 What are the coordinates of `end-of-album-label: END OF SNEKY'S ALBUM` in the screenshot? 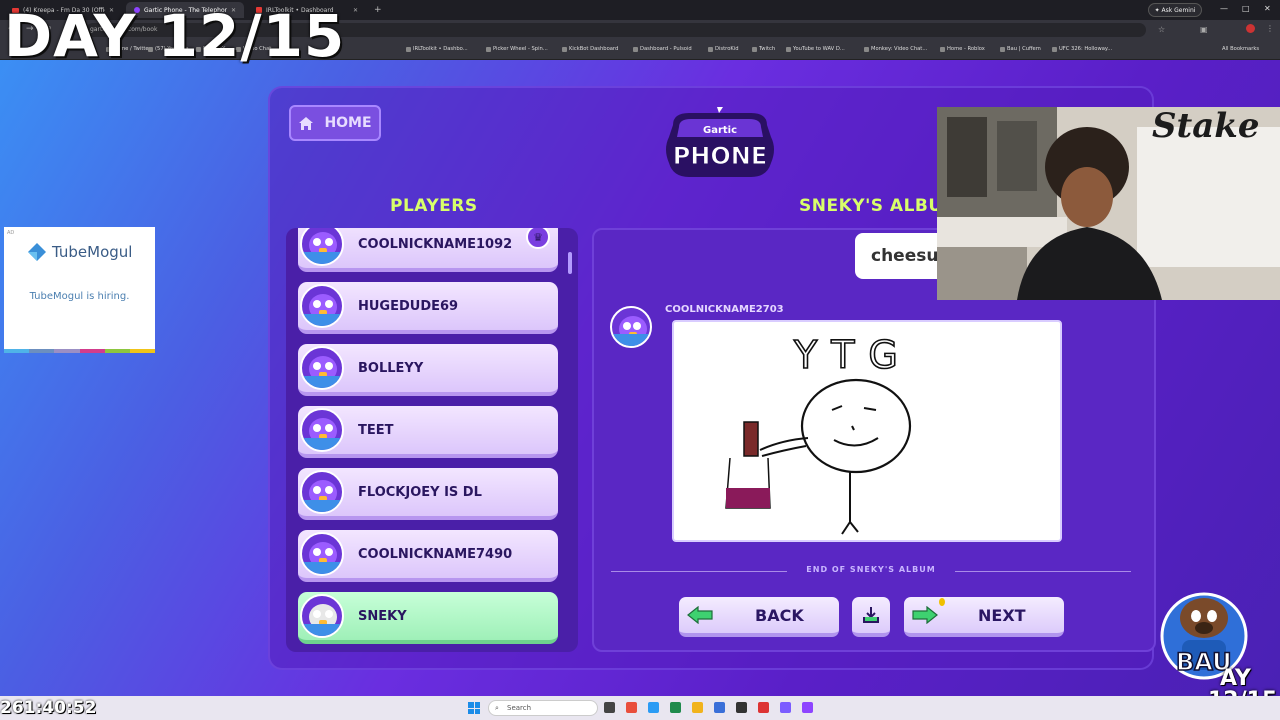 It's located at (871, 569).